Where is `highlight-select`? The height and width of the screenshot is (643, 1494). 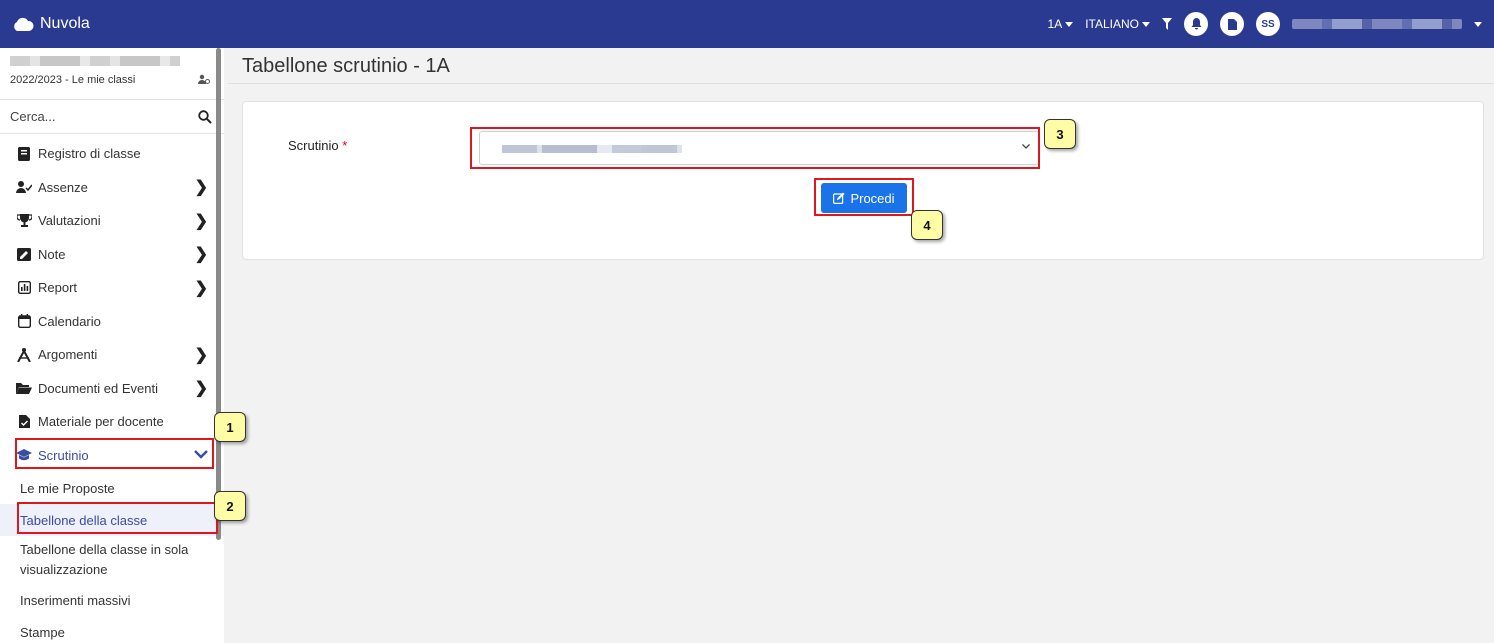
highlight-select is located at coordinates (755, 148).